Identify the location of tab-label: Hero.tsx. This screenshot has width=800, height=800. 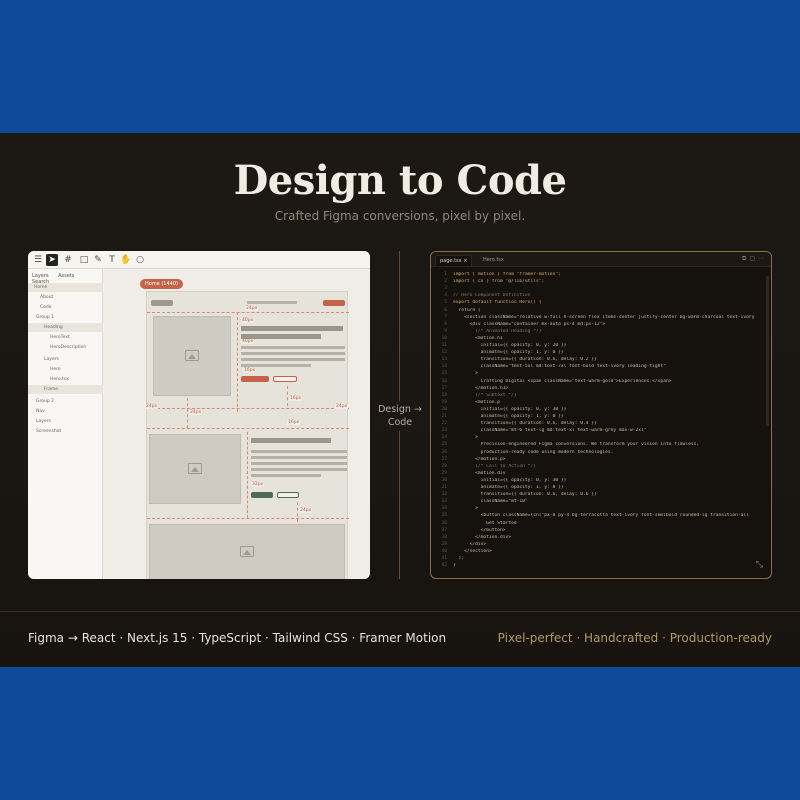
(493, 260).